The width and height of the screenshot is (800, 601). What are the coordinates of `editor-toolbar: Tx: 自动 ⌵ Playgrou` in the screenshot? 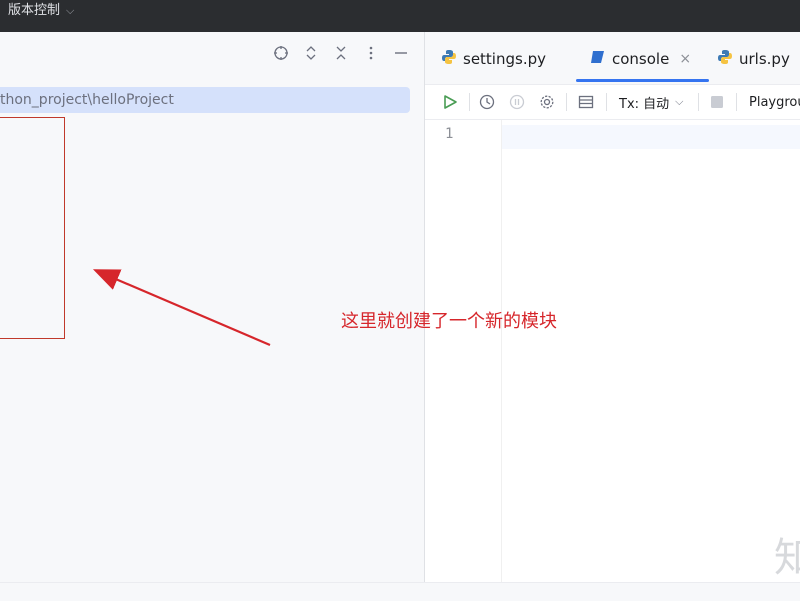 It's located at (612, 102).